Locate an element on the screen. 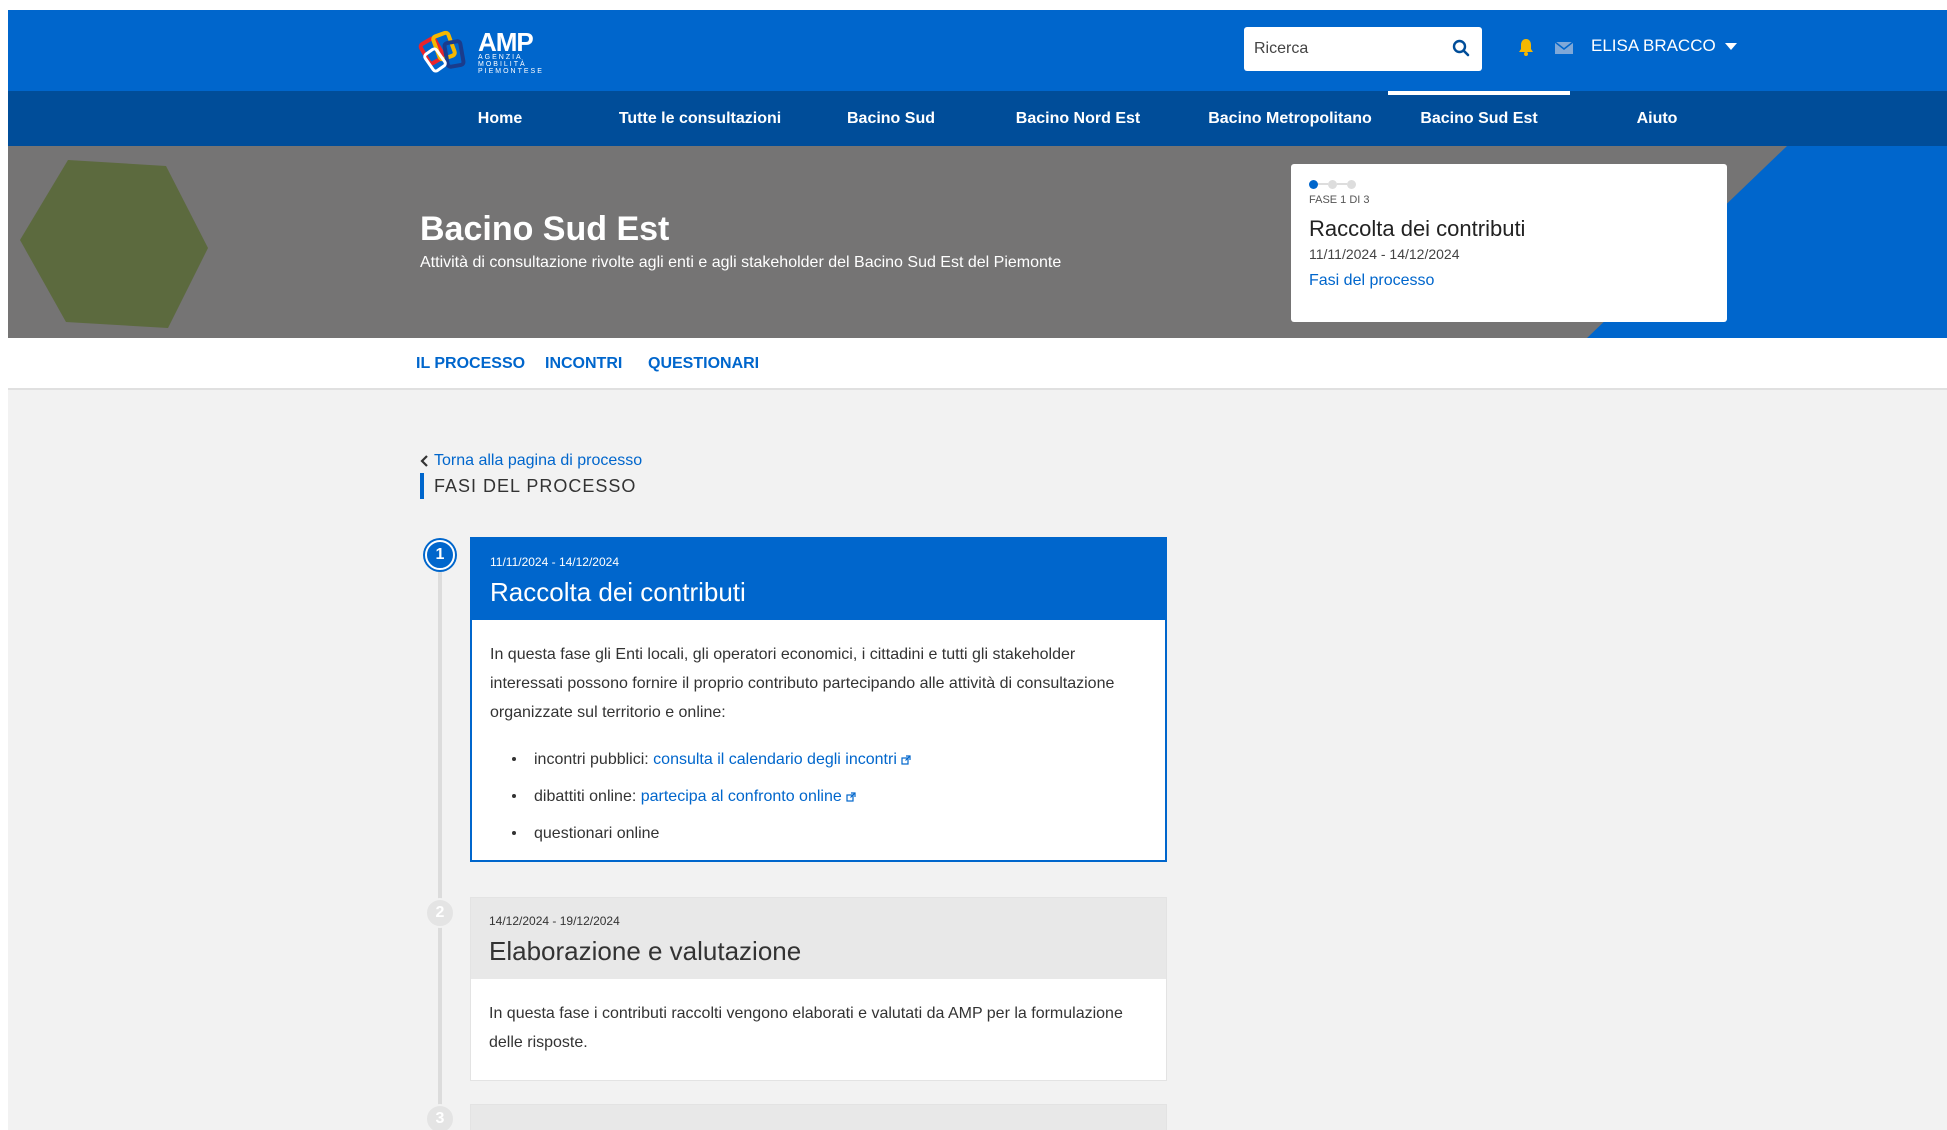 The image size is (1947, 1130). list-item-text: incontri pubblici: is located at coordinates (594, 759).